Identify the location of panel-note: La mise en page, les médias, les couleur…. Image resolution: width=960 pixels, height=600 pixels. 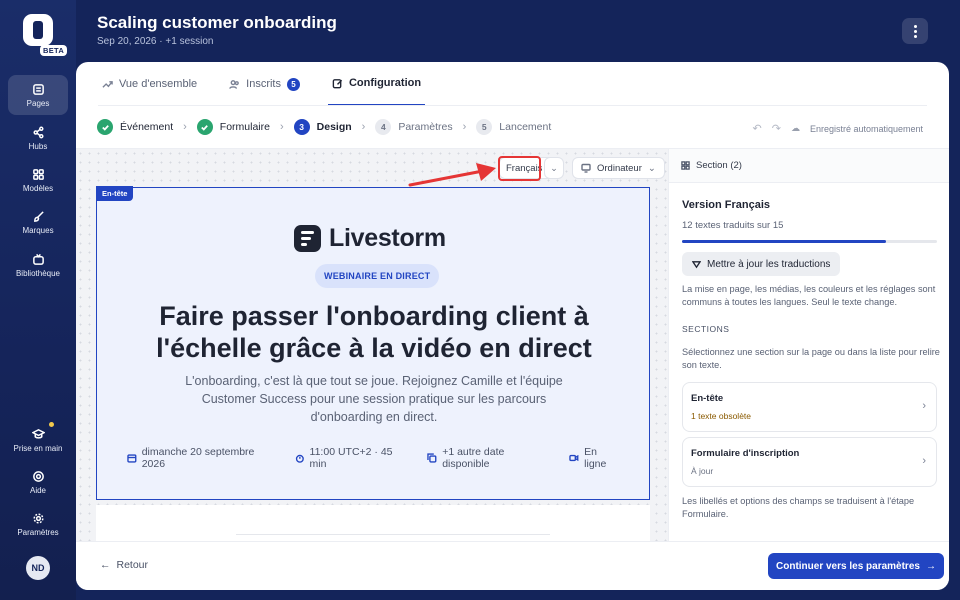
(809, 295).